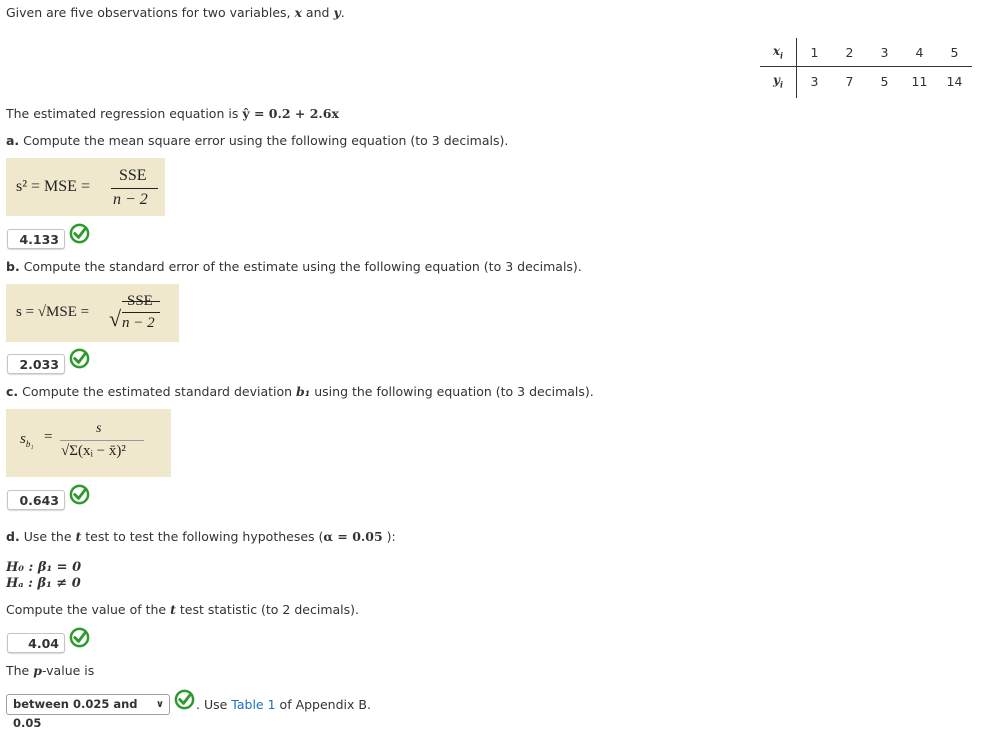  Describe the element at coordinates (269, 609) in the screenshot. I see `t-stat-text-after: test statistic (to 2 decimals).` at that location.